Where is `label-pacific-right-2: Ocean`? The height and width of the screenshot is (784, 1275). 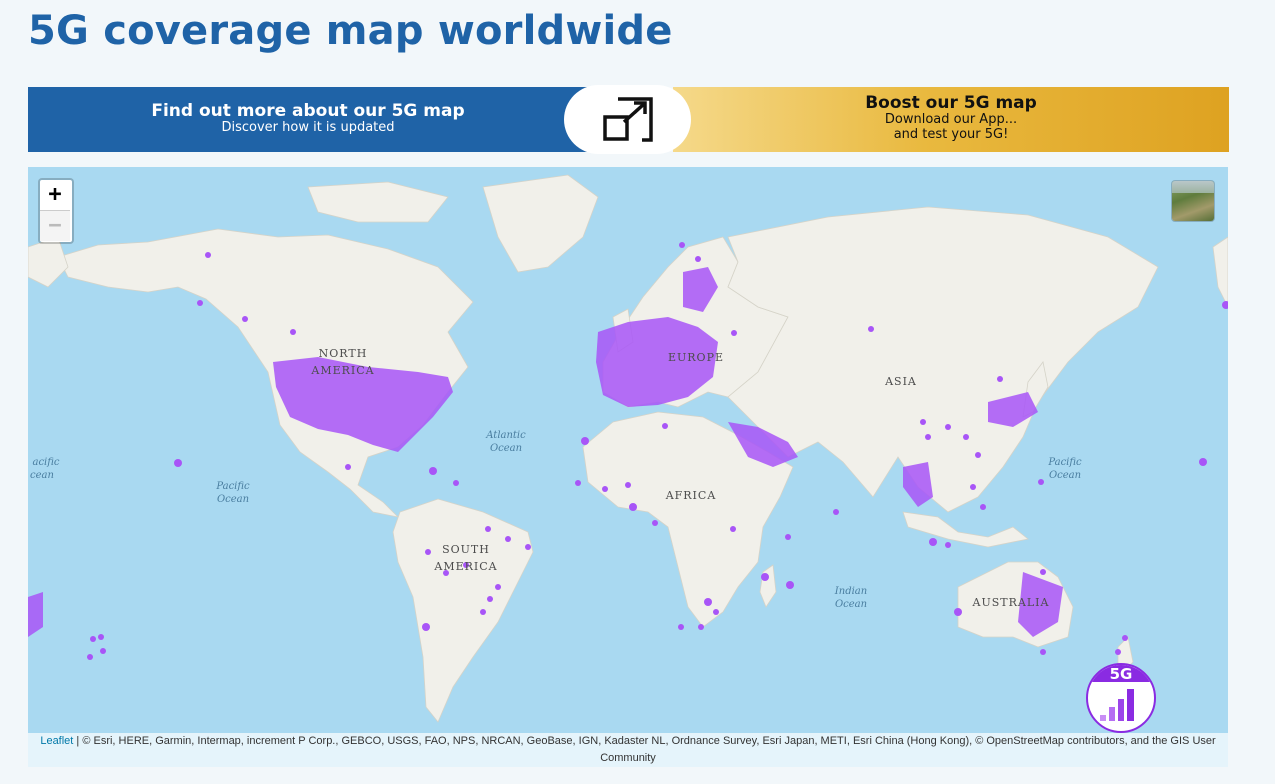
label-pacific-right-2: Ocean is located at coordinates (1065, 475).